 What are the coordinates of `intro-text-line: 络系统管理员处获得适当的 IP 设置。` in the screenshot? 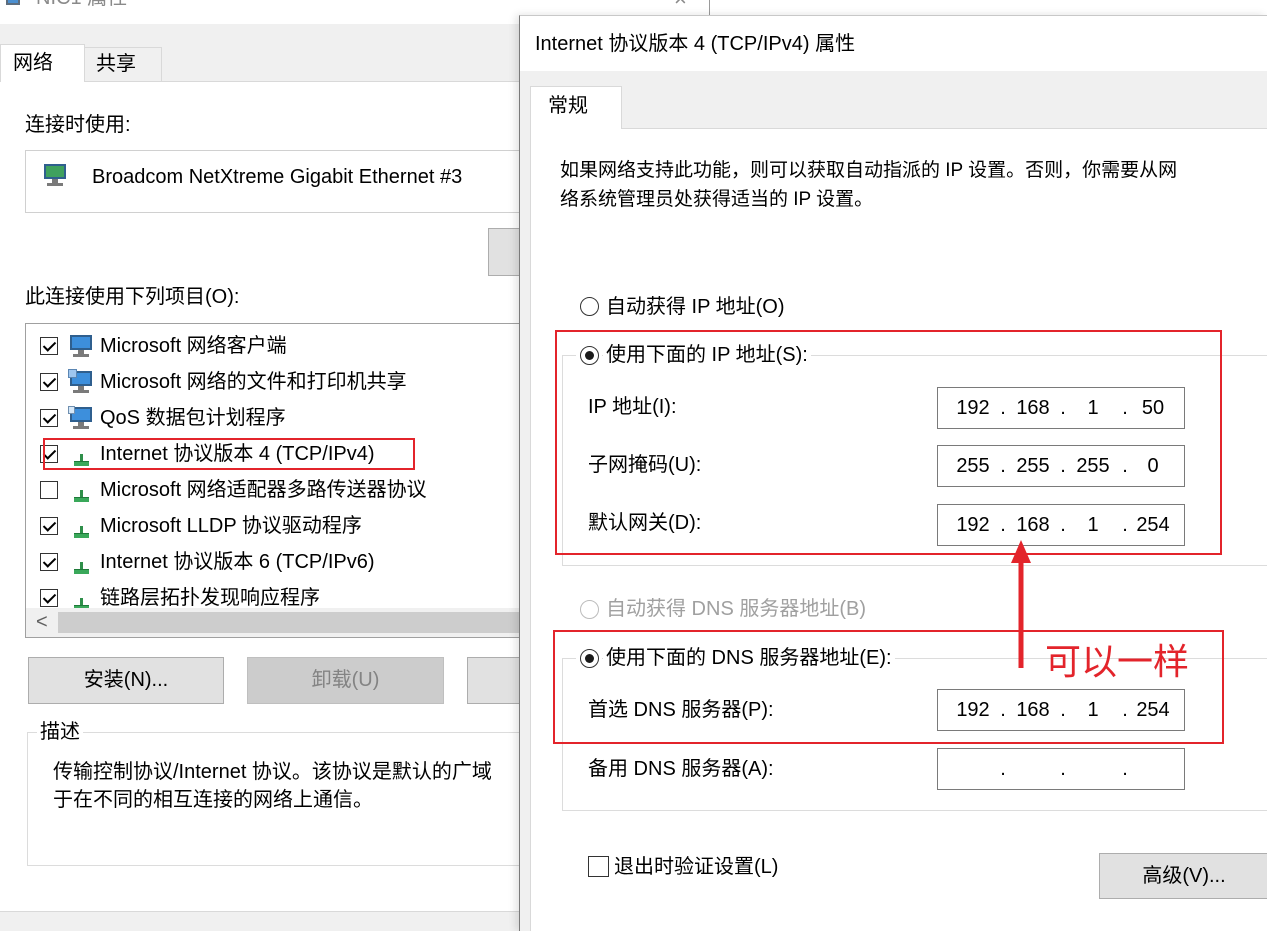 It's located at (717, 199).